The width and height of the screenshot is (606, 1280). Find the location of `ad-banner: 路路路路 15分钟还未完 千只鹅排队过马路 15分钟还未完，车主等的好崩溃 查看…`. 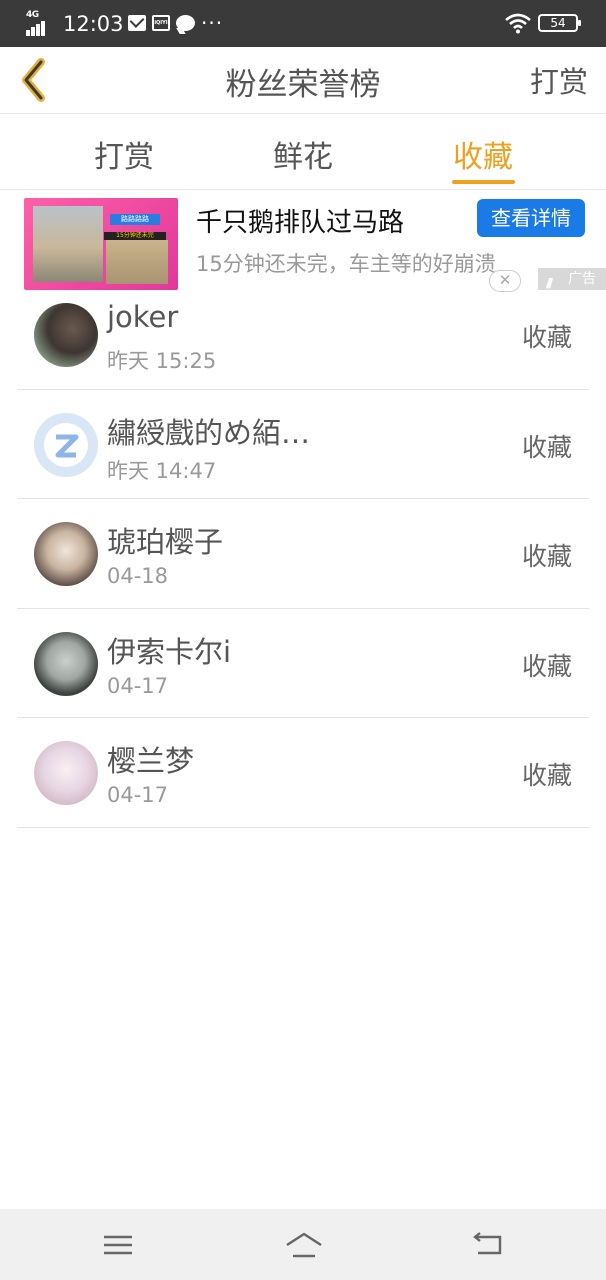

ad-banner: 路路路路 15分钟还未完 千只鹅排队过马路 15分钟还未完，车主等的好崩溃 查看… is located at coordinates (303, 242).